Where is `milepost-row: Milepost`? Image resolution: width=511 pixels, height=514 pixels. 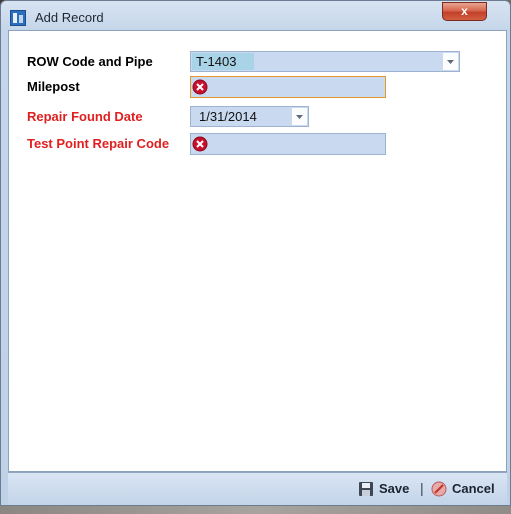
milepost-row: Milepost is located at coordinates (257, 87).